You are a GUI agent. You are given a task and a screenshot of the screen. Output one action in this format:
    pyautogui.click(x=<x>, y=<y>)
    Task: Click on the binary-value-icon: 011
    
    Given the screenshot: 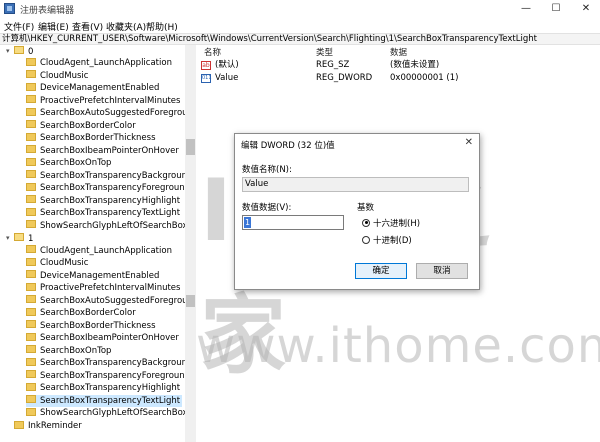 What is the action you would take?
    pyautogui.click(x=206, y=78)
    